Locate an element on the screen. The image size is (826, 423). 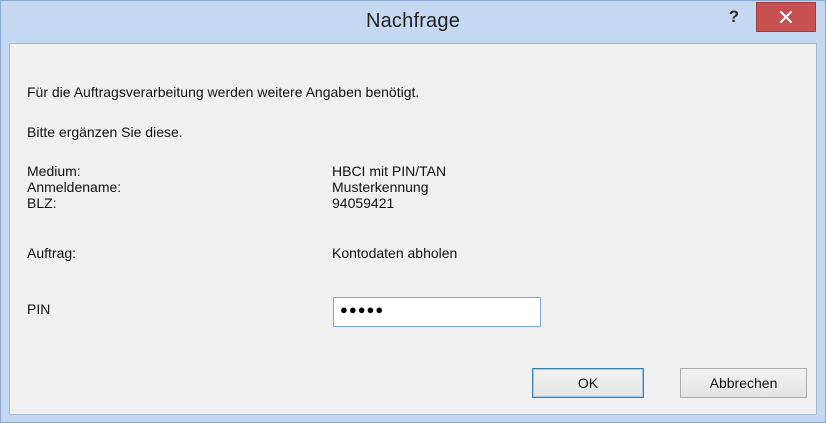
pin-input: ●●●●● is located at coordinates (437, 312).